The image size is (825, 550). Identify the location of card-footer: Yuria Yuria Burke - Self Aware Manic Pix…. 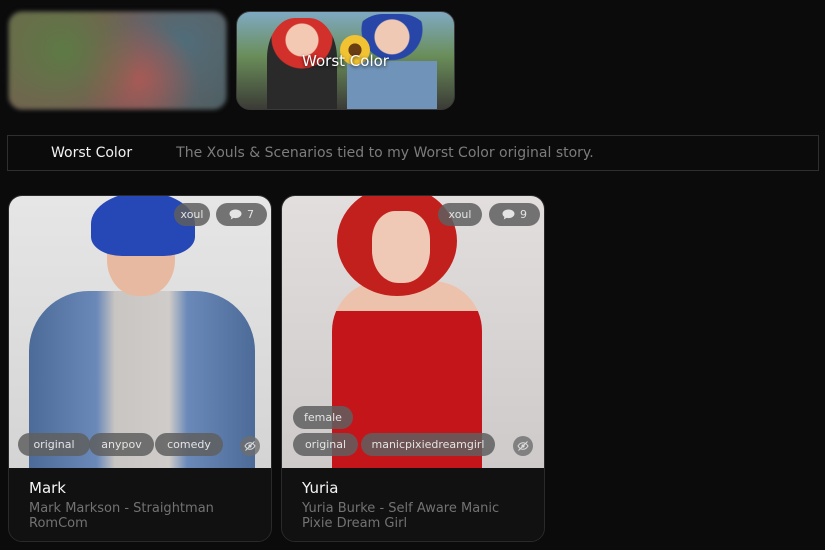
(413, 504).